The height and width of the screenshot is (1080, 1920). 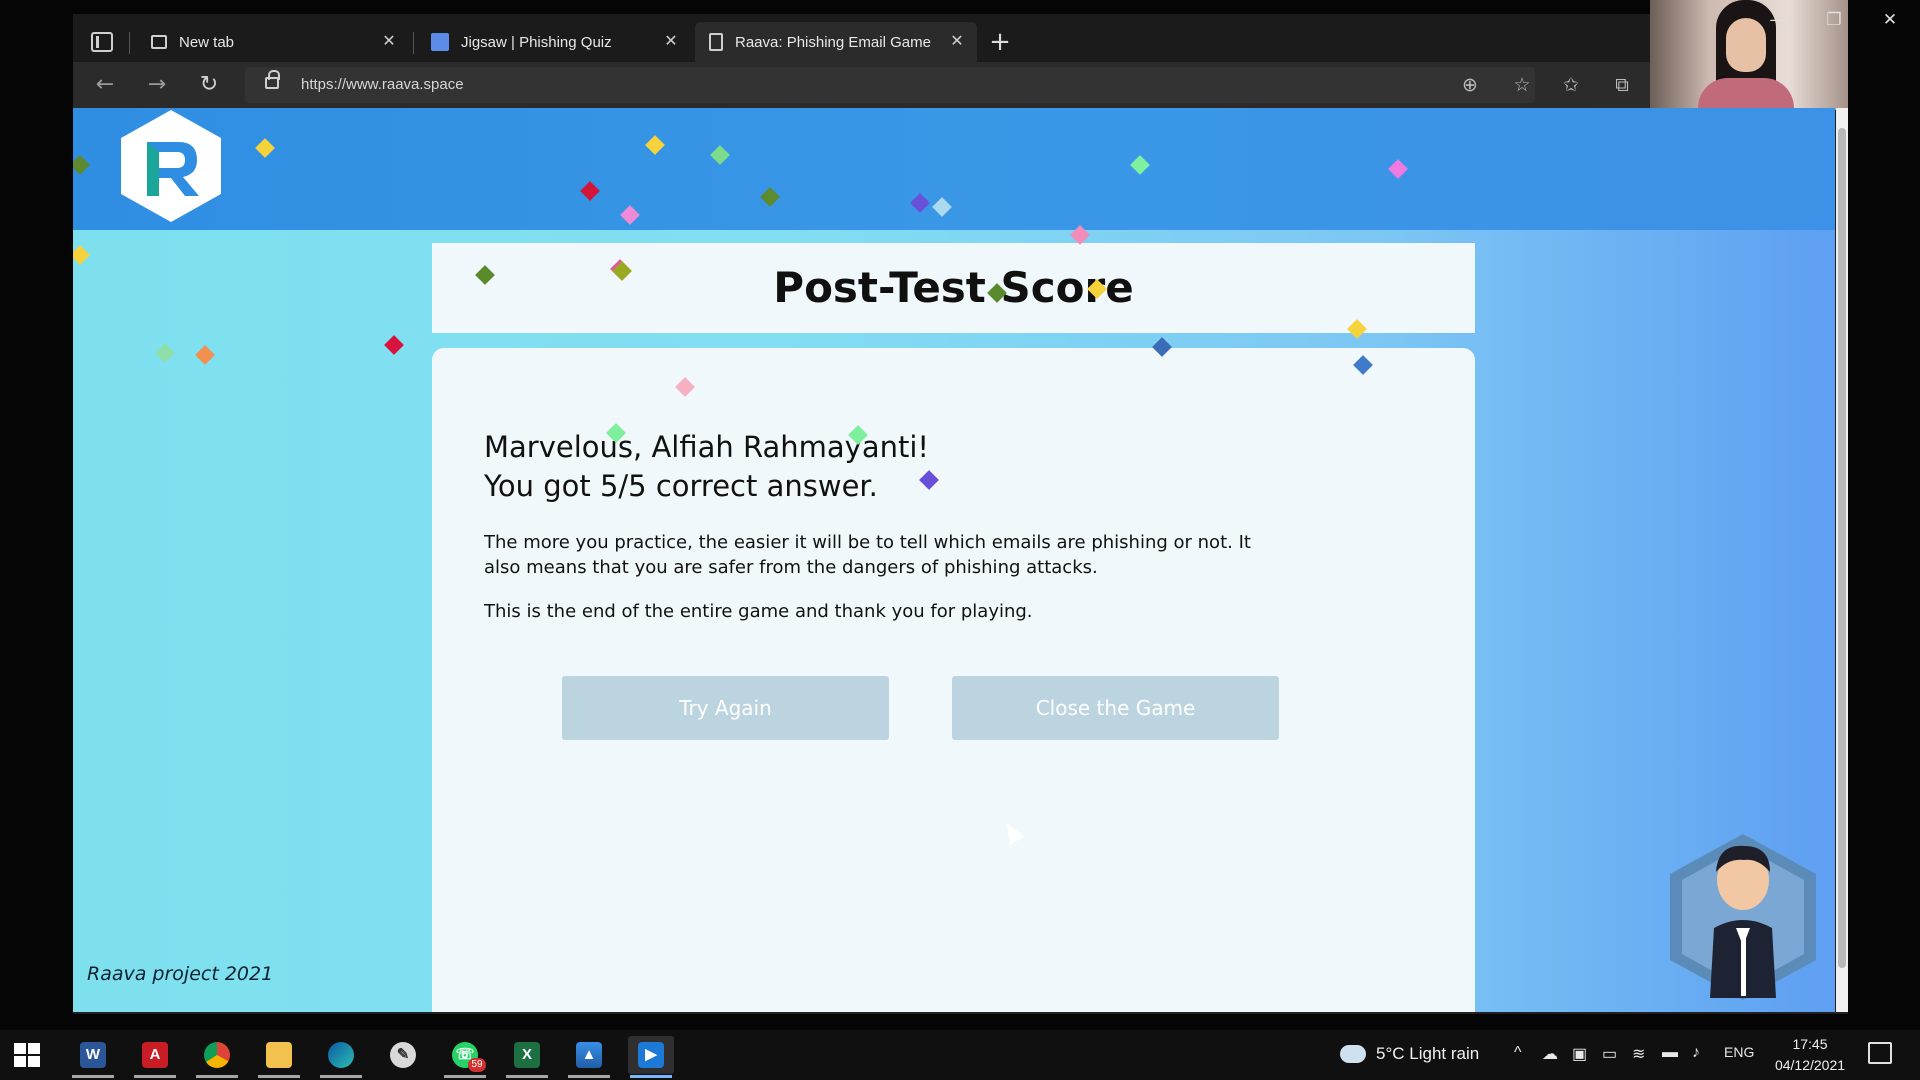 I want to click on language-indicator: ENG, so click(x=1739, y=1052).